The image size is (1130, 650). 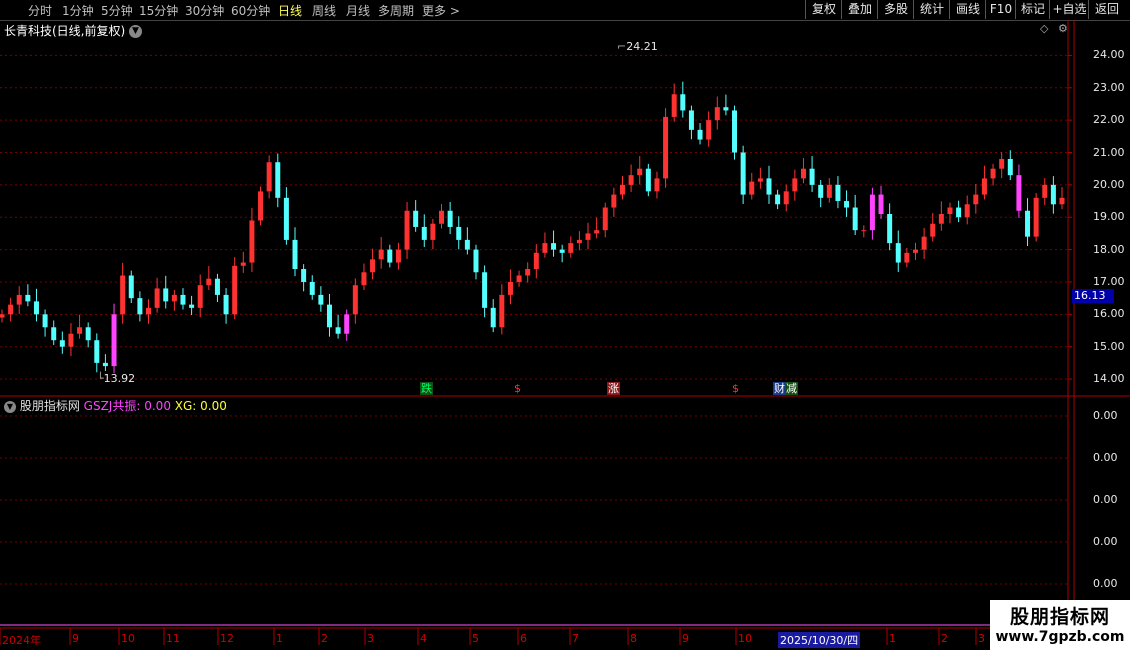 I want to click on watermark-title: 股朋指标网, so click(x=1059, y=617).